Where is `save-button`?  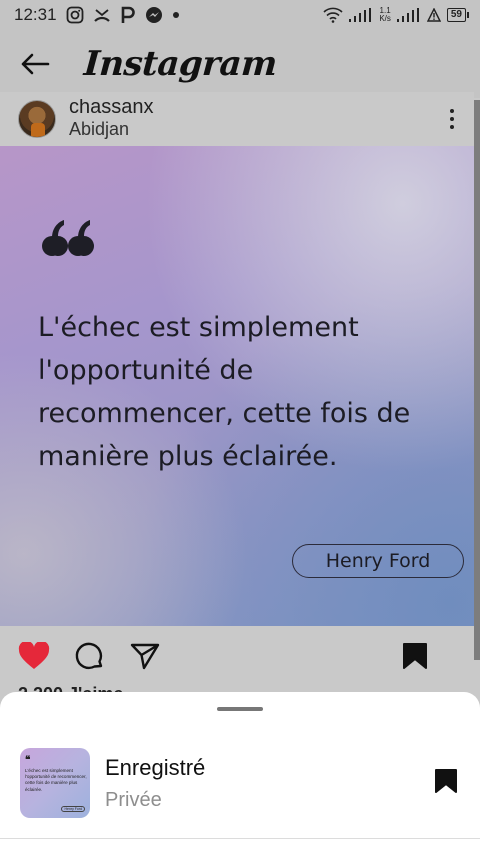 save-button is located at coordinates (430, 656).